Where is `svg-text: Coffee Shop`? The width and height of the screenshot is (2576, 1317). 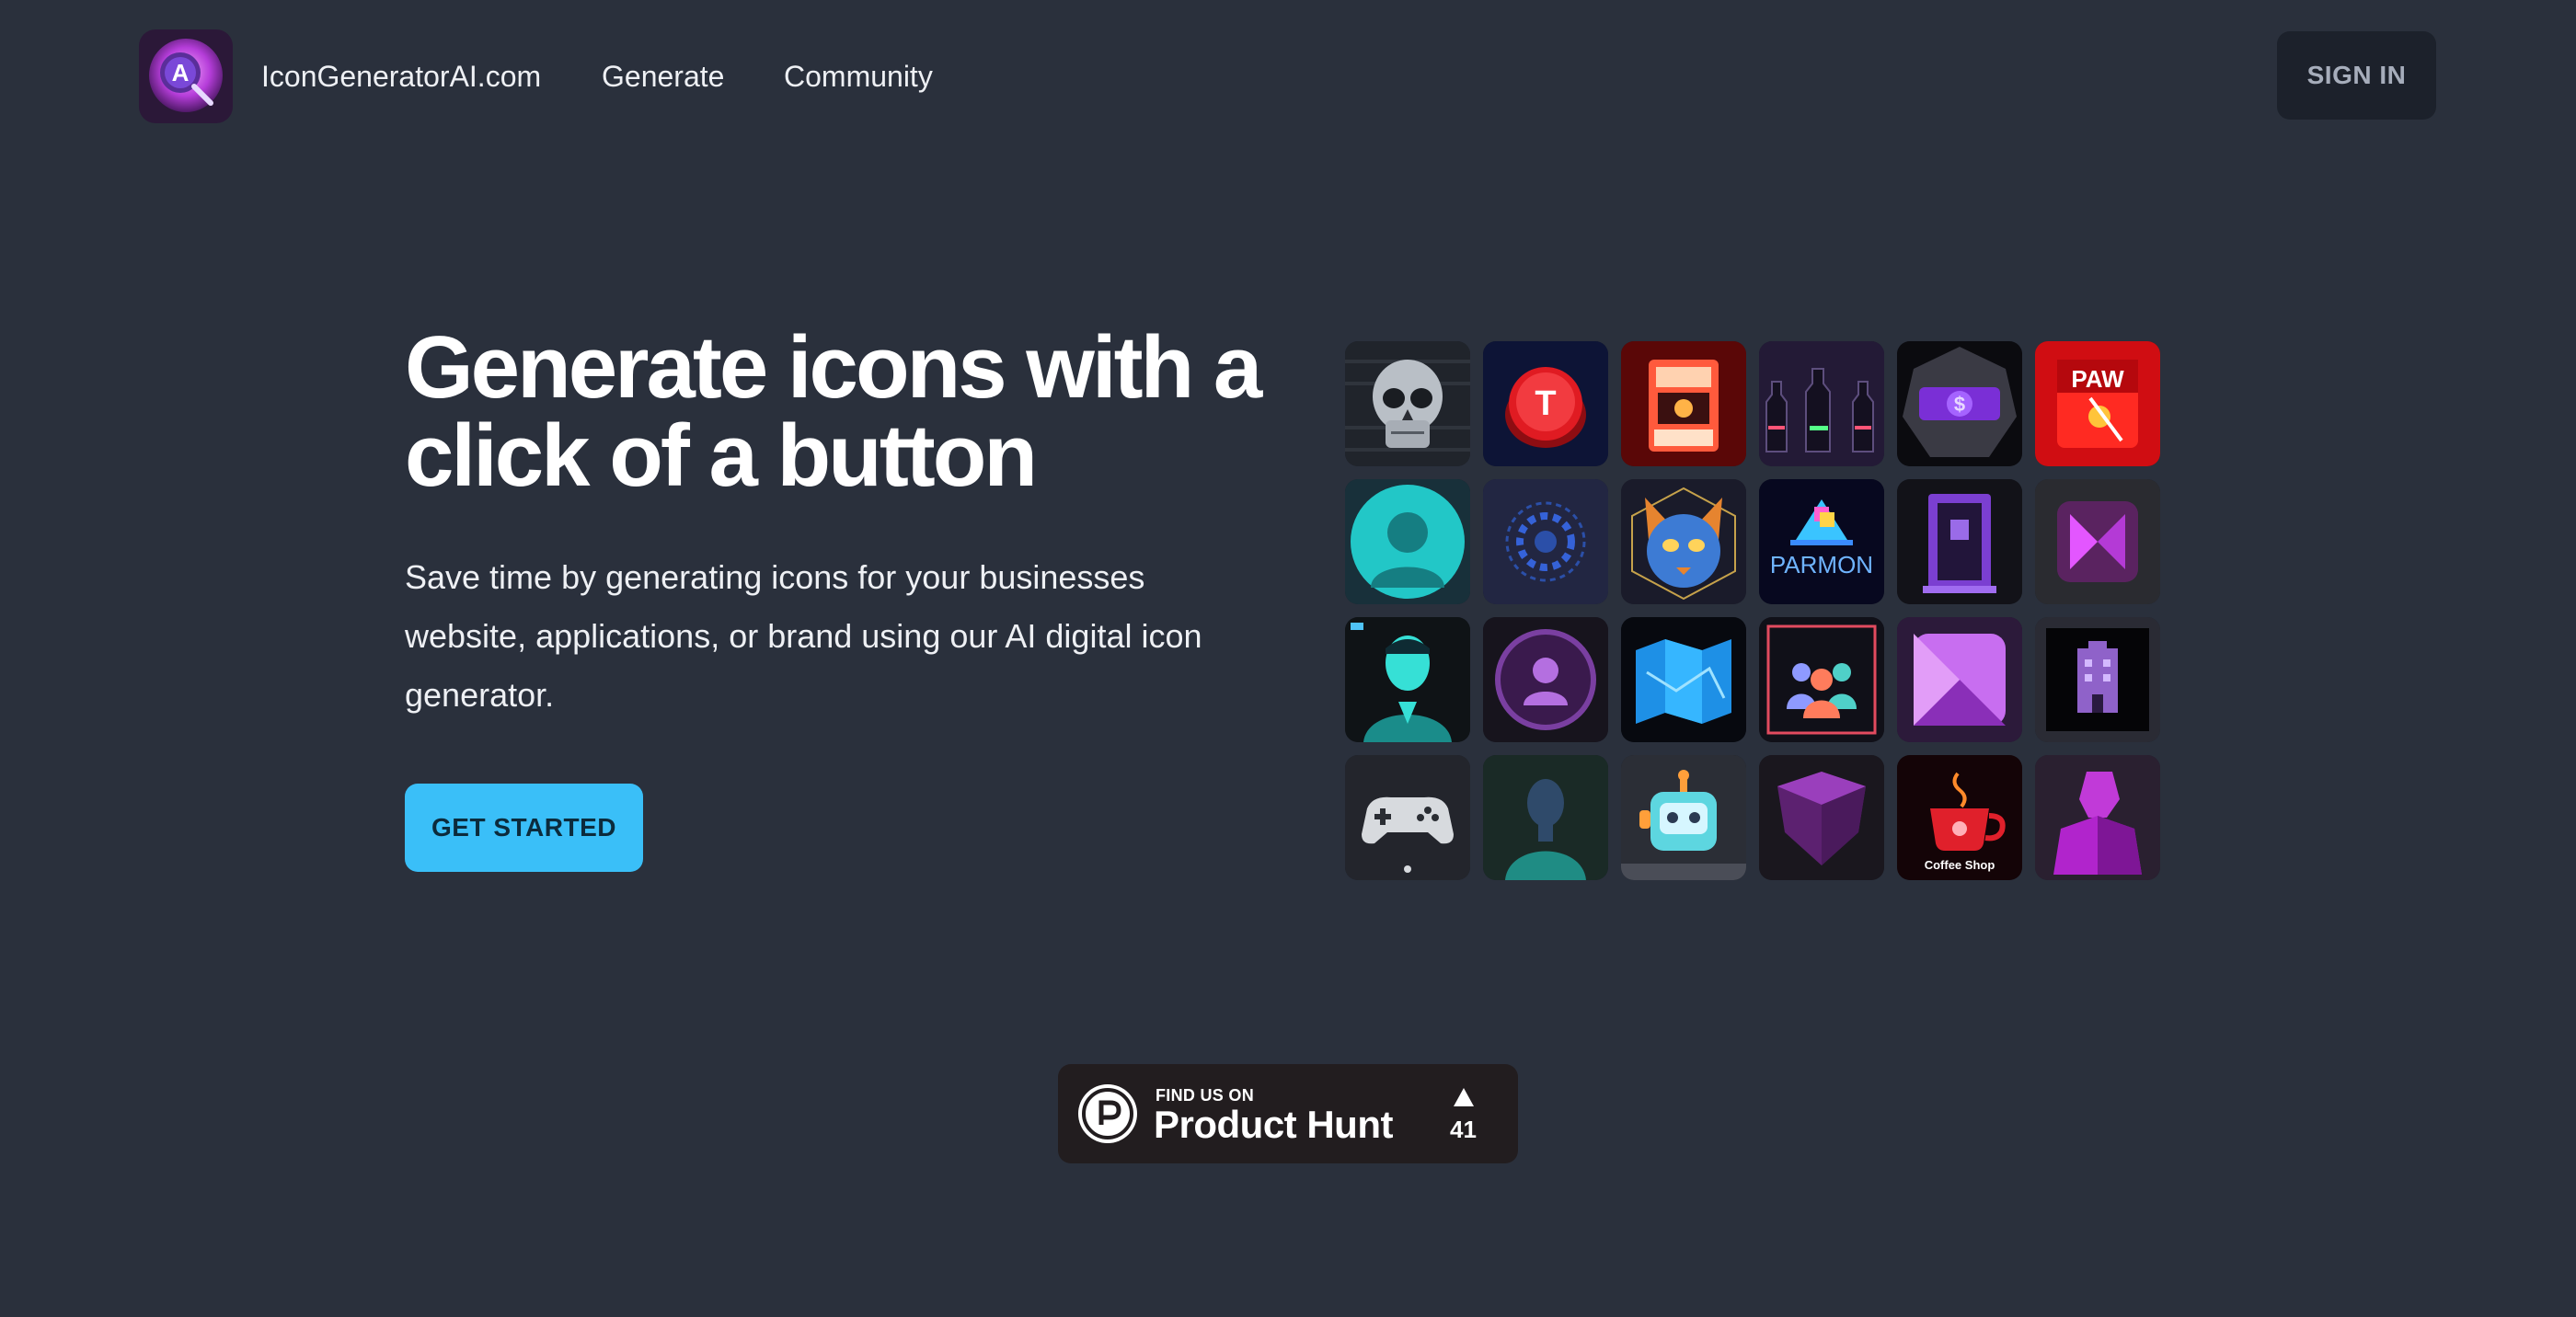
svg-text: Coffee Shop is located at coordinates (1960, 865).